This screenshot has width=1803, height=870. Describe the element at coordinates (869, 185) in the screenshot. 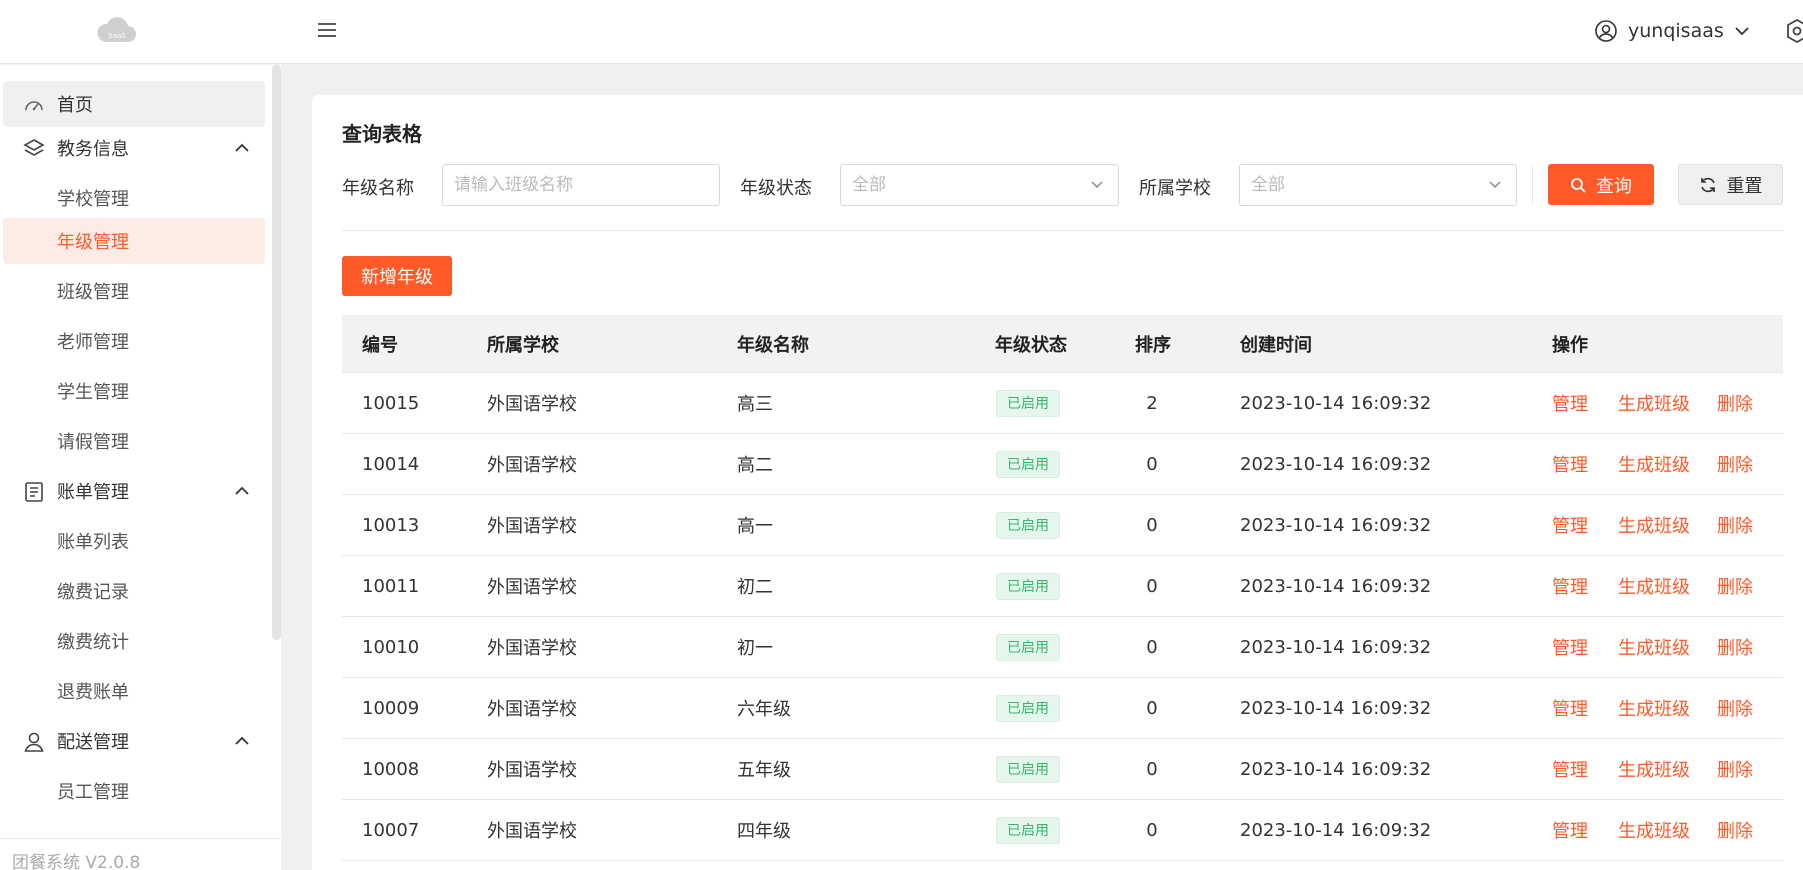

I see `grade-status-value: 全部` at that location.